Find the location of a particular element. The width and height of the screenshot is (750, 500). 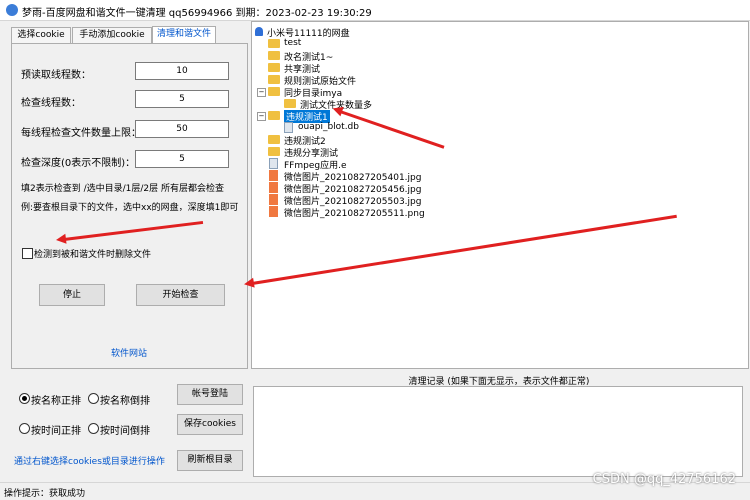

sort-time-desc-radio is located at coordinates (93, 428).